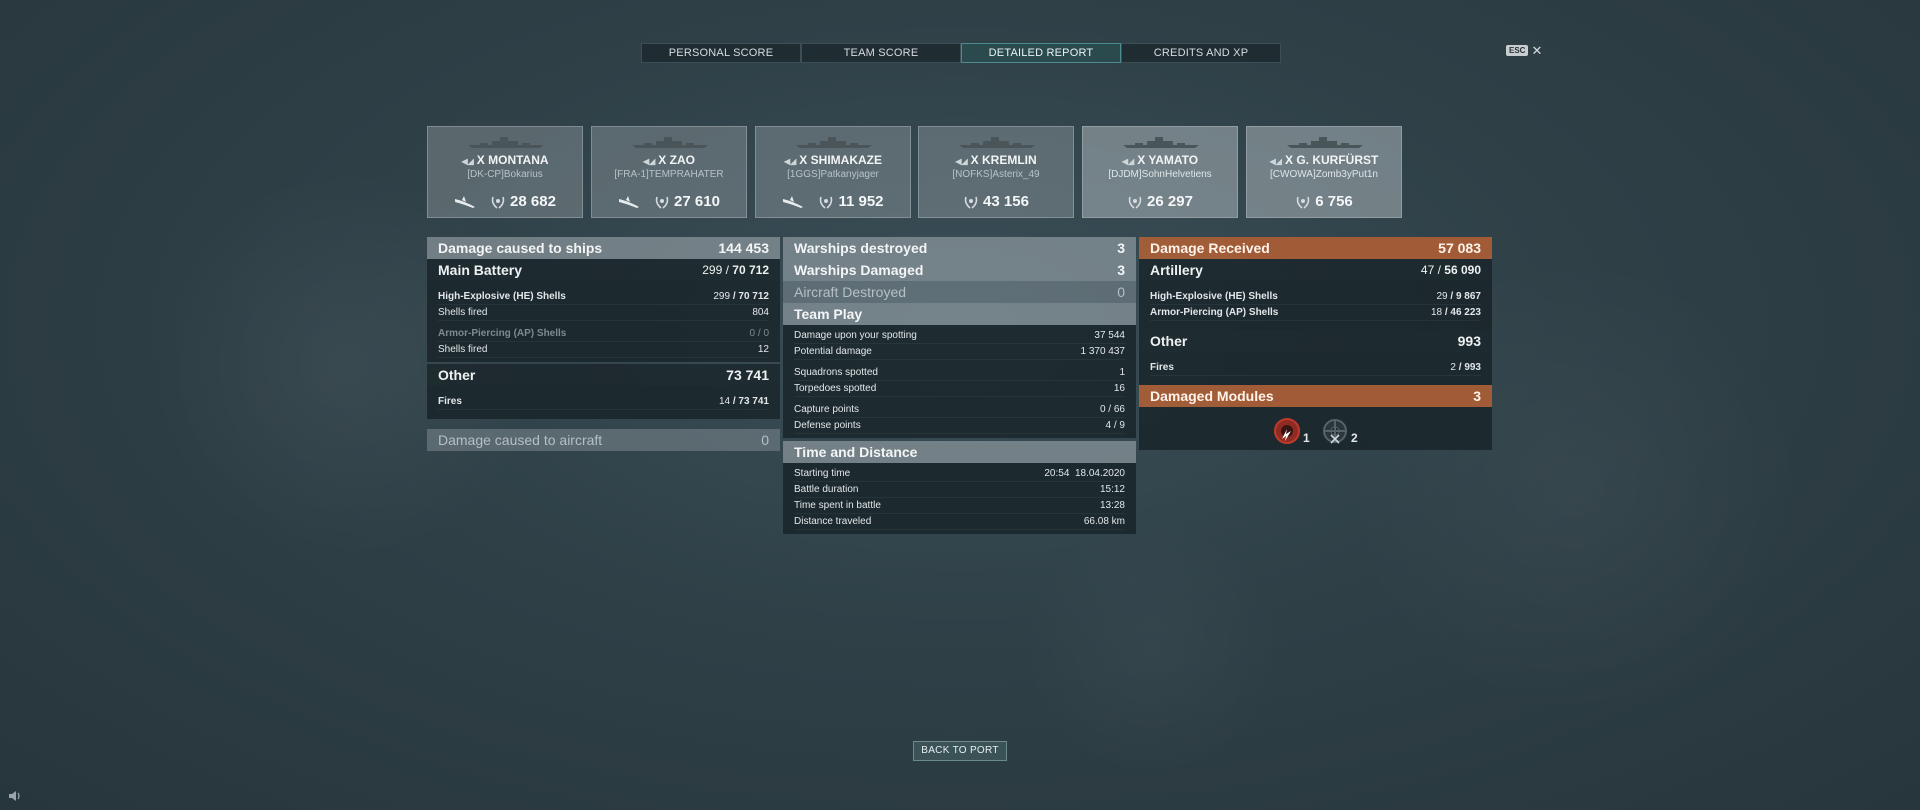  I want to click on damaged-modules-list: 1 2, so click(1315, 428).